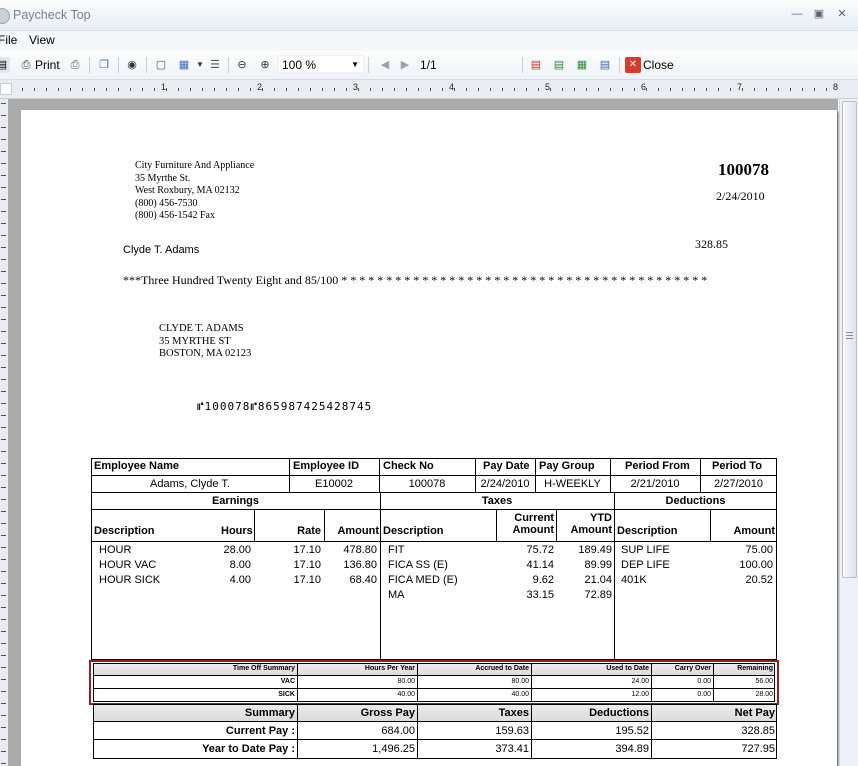 This screenshot has width=858, height=766. What do you see at coordinates (200, 65) in the screenshot?
I see `chevron-down-icon: ▼` at bounding box center [200, 65].